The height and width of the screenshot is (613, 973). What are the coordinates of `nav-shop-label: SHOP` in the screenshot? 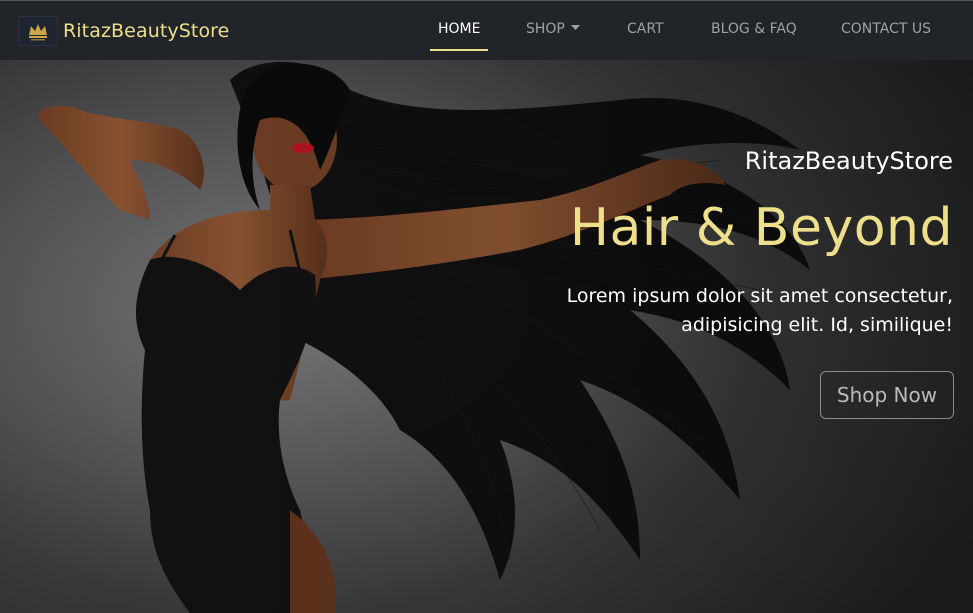 It's located at (545, 29).